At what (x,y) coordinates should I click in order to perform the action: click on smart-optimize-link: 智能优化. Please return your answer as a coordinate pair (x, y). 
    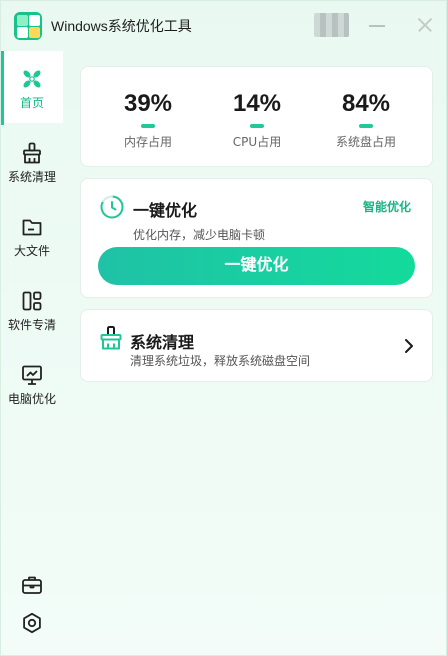
    Looking at the image, I should click on (387, 206).